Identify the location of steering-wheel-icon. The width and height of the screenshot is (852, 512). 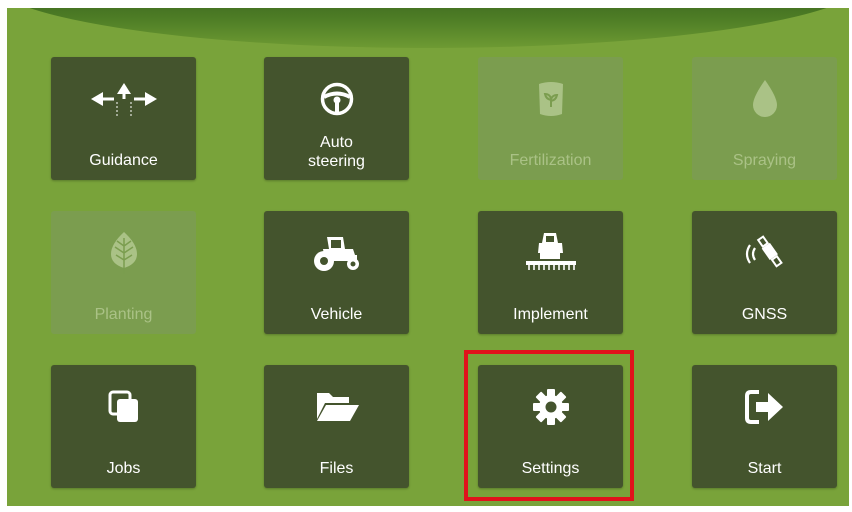
(336, 99).